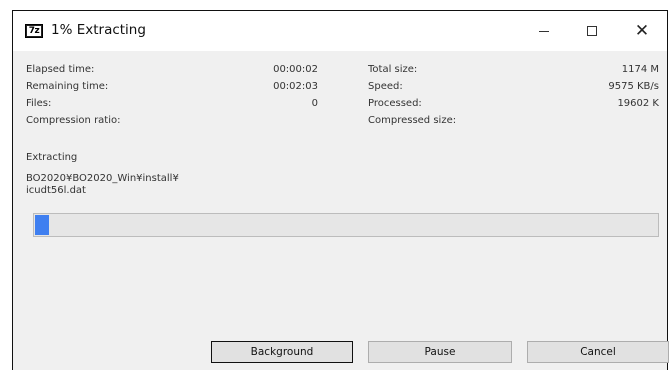  What do you see at coordinates (633, 86) in the screenshot?
I see `speed-value: 9575 KB/s` at bounding box center [633, 86].